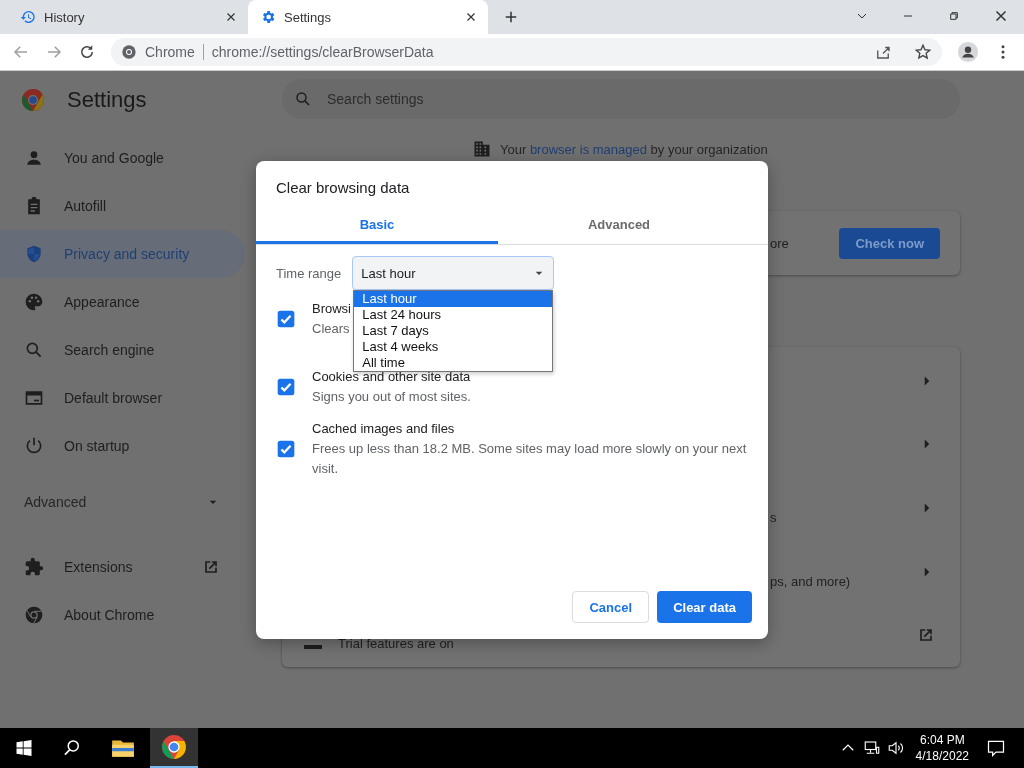 This screenshot has width=1024, height=768. I want to click on row-description: ps, and more), so click(810, 582).